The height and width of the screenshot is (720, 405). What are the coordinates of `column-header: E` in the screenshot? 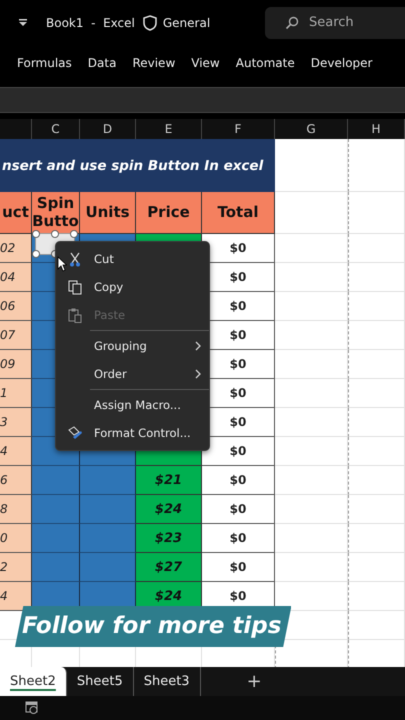 It's located at (168, 129).